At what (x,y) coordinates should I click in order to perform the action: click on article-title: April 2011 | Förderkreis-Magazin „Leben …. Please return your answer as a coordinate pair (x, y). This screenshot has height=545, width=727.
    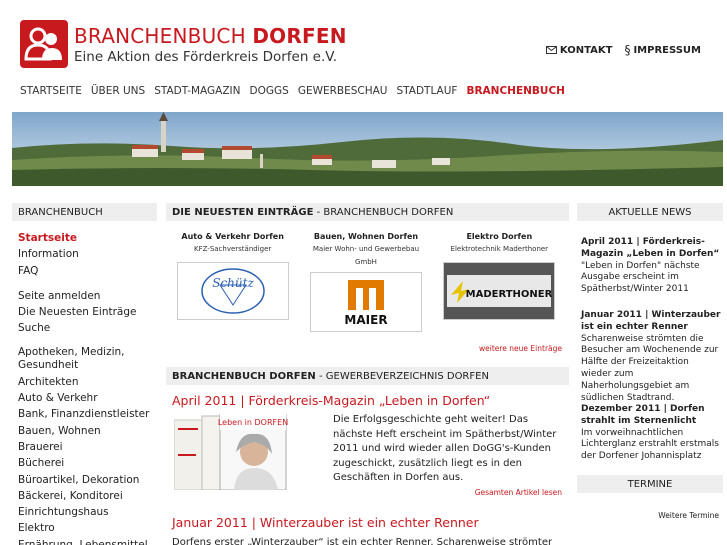
    Looking at the image, I should click on (331, 400).